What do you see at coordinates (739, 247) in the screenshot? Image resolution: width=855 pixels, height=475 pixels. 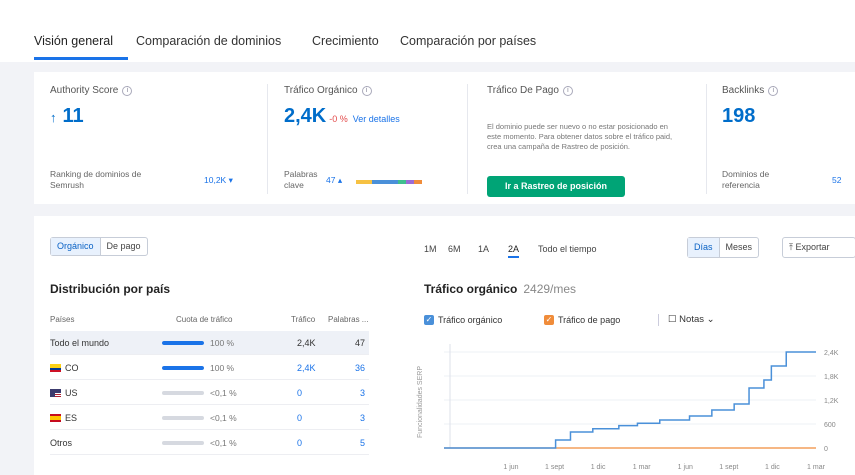 I see `granularity-months: Meses` at bounding box center [739, 247].